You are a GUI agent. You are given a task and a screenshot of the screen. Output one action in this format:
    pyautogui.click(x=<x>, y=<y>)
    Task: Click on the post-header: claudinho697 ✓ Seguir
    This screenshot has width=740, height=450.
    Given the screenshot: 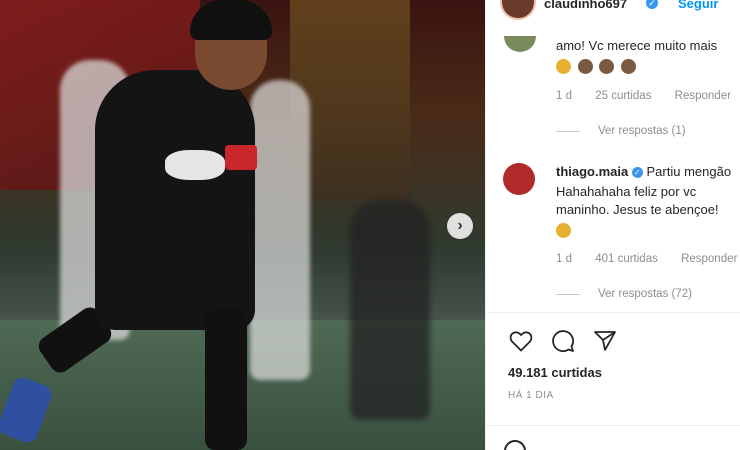 What is the action you would take?
    pyautogui.click(x=613, y=11)
    